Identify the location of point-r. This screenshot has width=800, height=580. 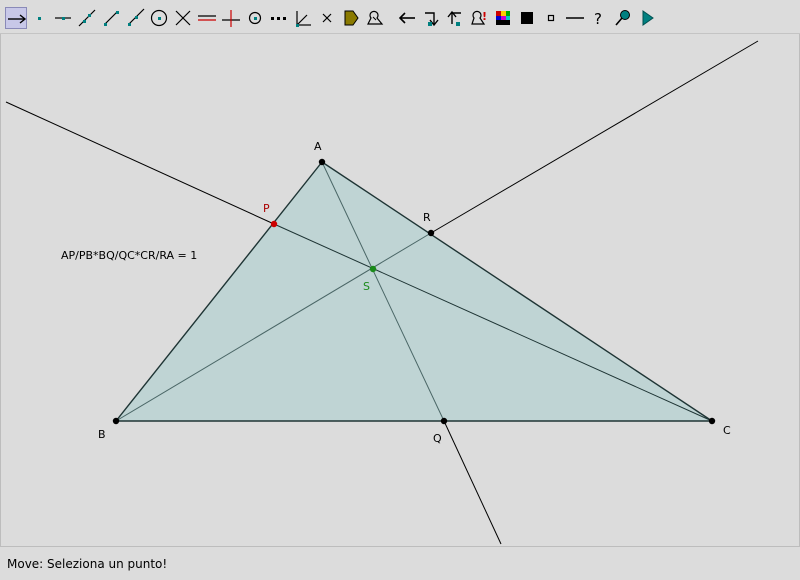
(431, 233).